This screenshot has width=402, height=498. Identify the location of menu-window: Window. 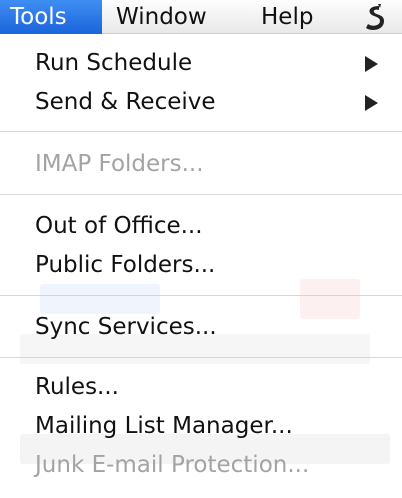
(161, 17).